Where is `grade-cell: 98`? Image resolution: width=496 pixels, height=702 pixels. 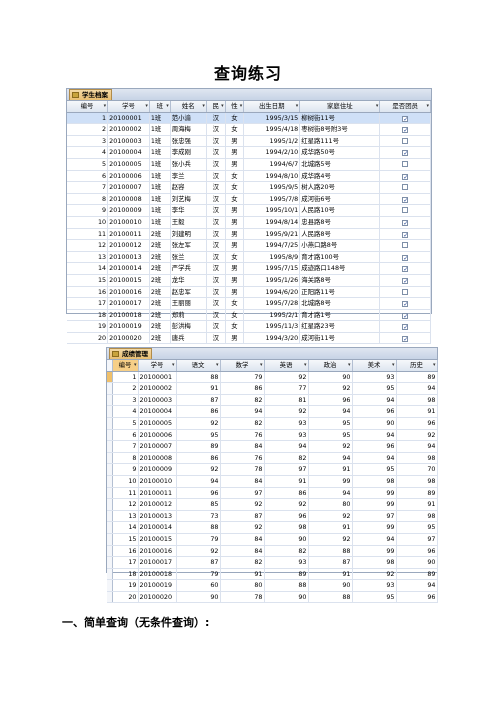
grade-cell: 98 is located at coordinates (417, 481).